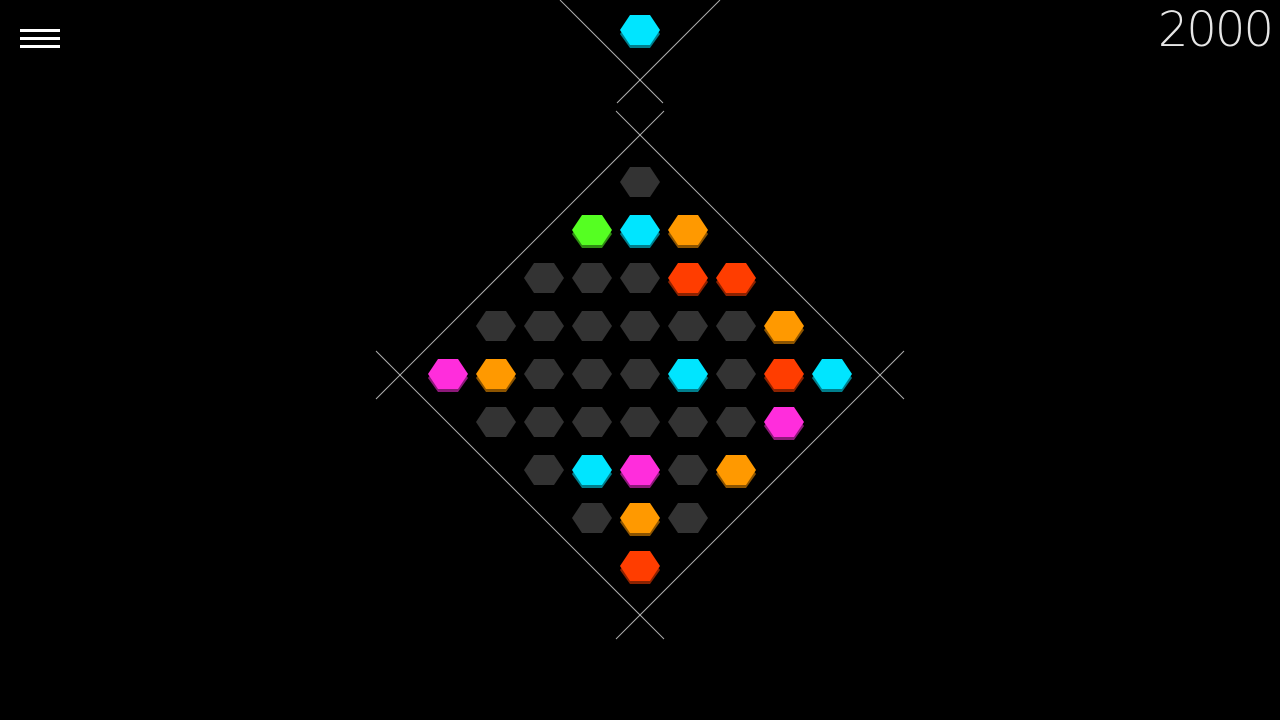 The width and height of the screenshot is (1280, 720). Describe the element at coordinates (520, 495) in the screenshot. I see `diamond-edge-bottom-left` at that location.